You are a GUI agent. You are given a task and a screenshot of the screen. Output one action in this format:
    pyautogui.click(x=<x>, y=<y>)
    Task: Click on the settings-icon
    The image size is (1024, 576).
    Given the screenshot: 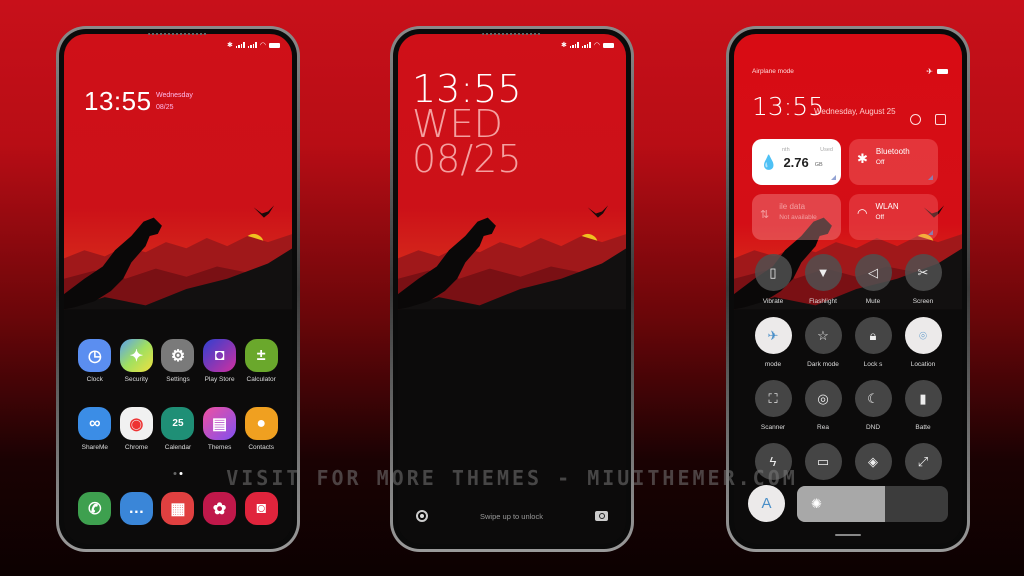 What is the action you would take?
    pyautogui.click(x=915, y=119)
    